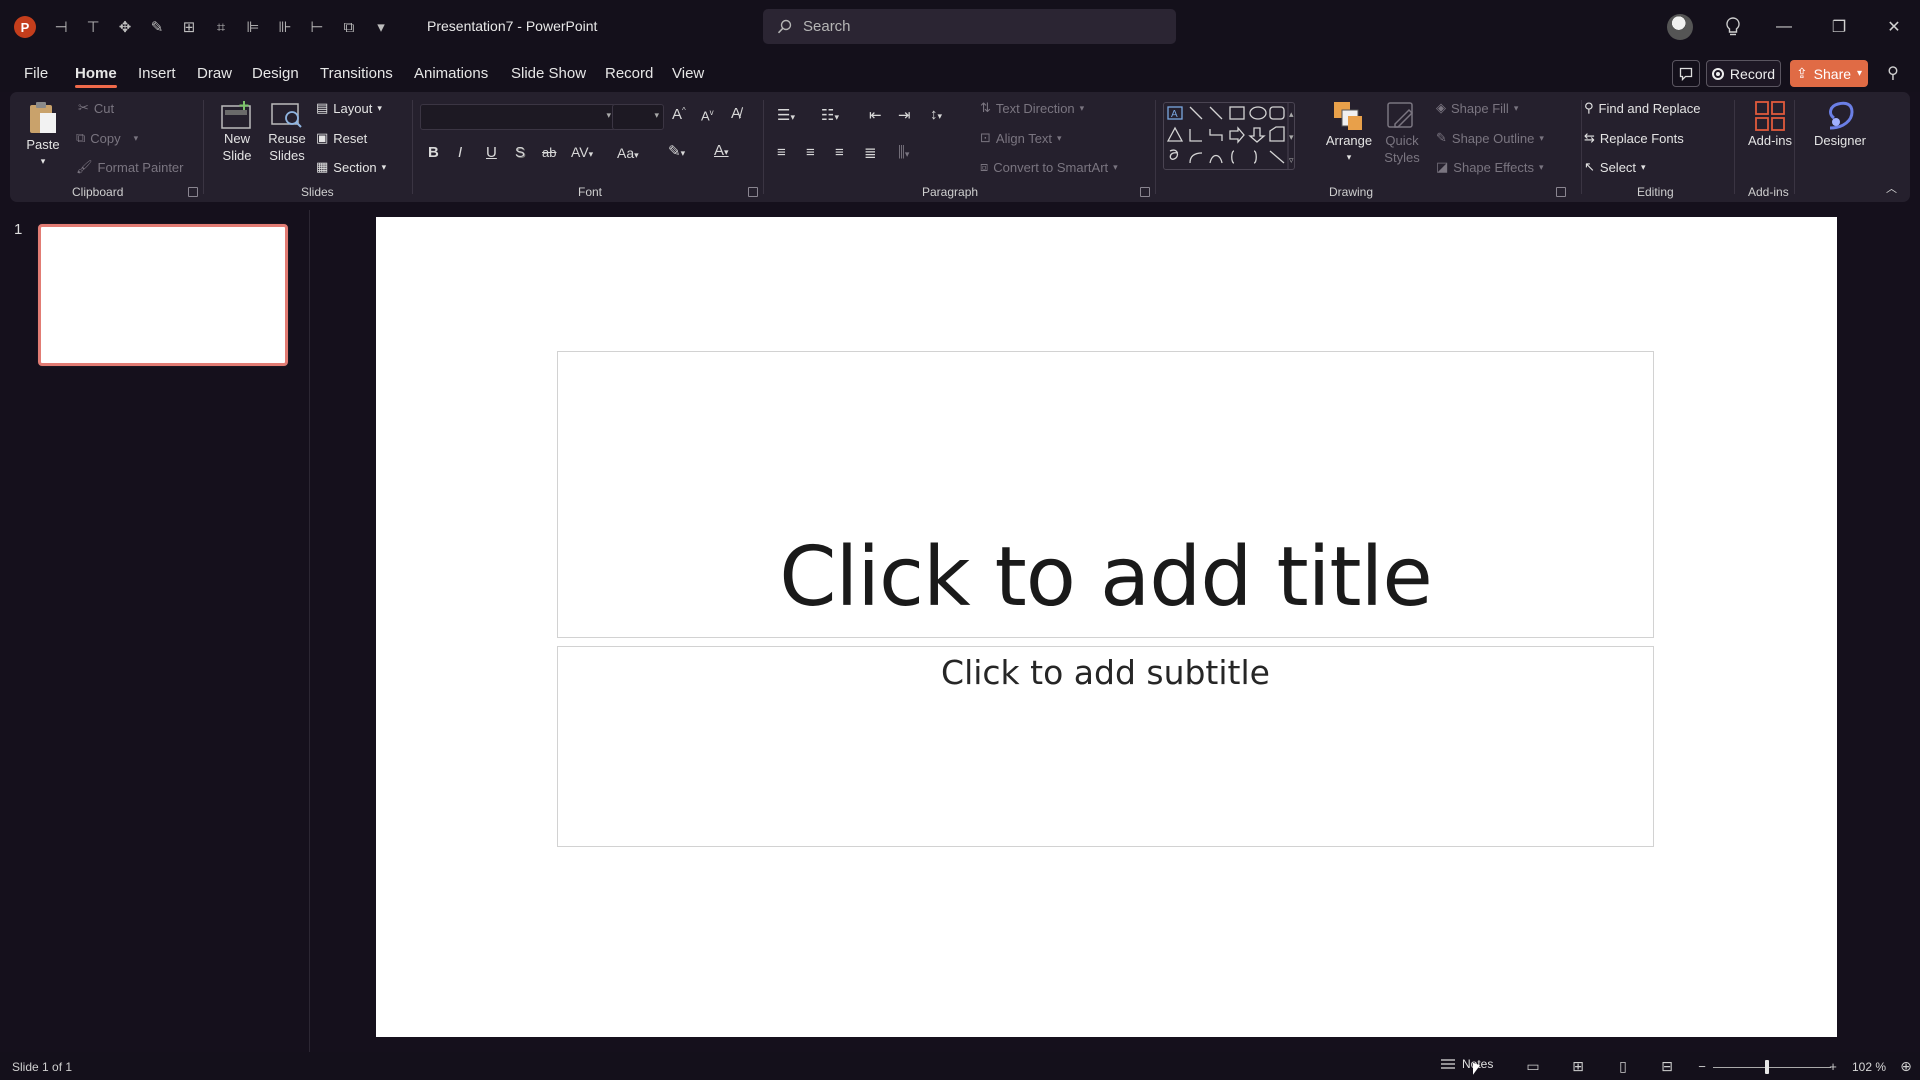  Describe the element at coordinates (1402, 133) in the screenshot. I see `quick-styles-button: Quick Styles` at that location.